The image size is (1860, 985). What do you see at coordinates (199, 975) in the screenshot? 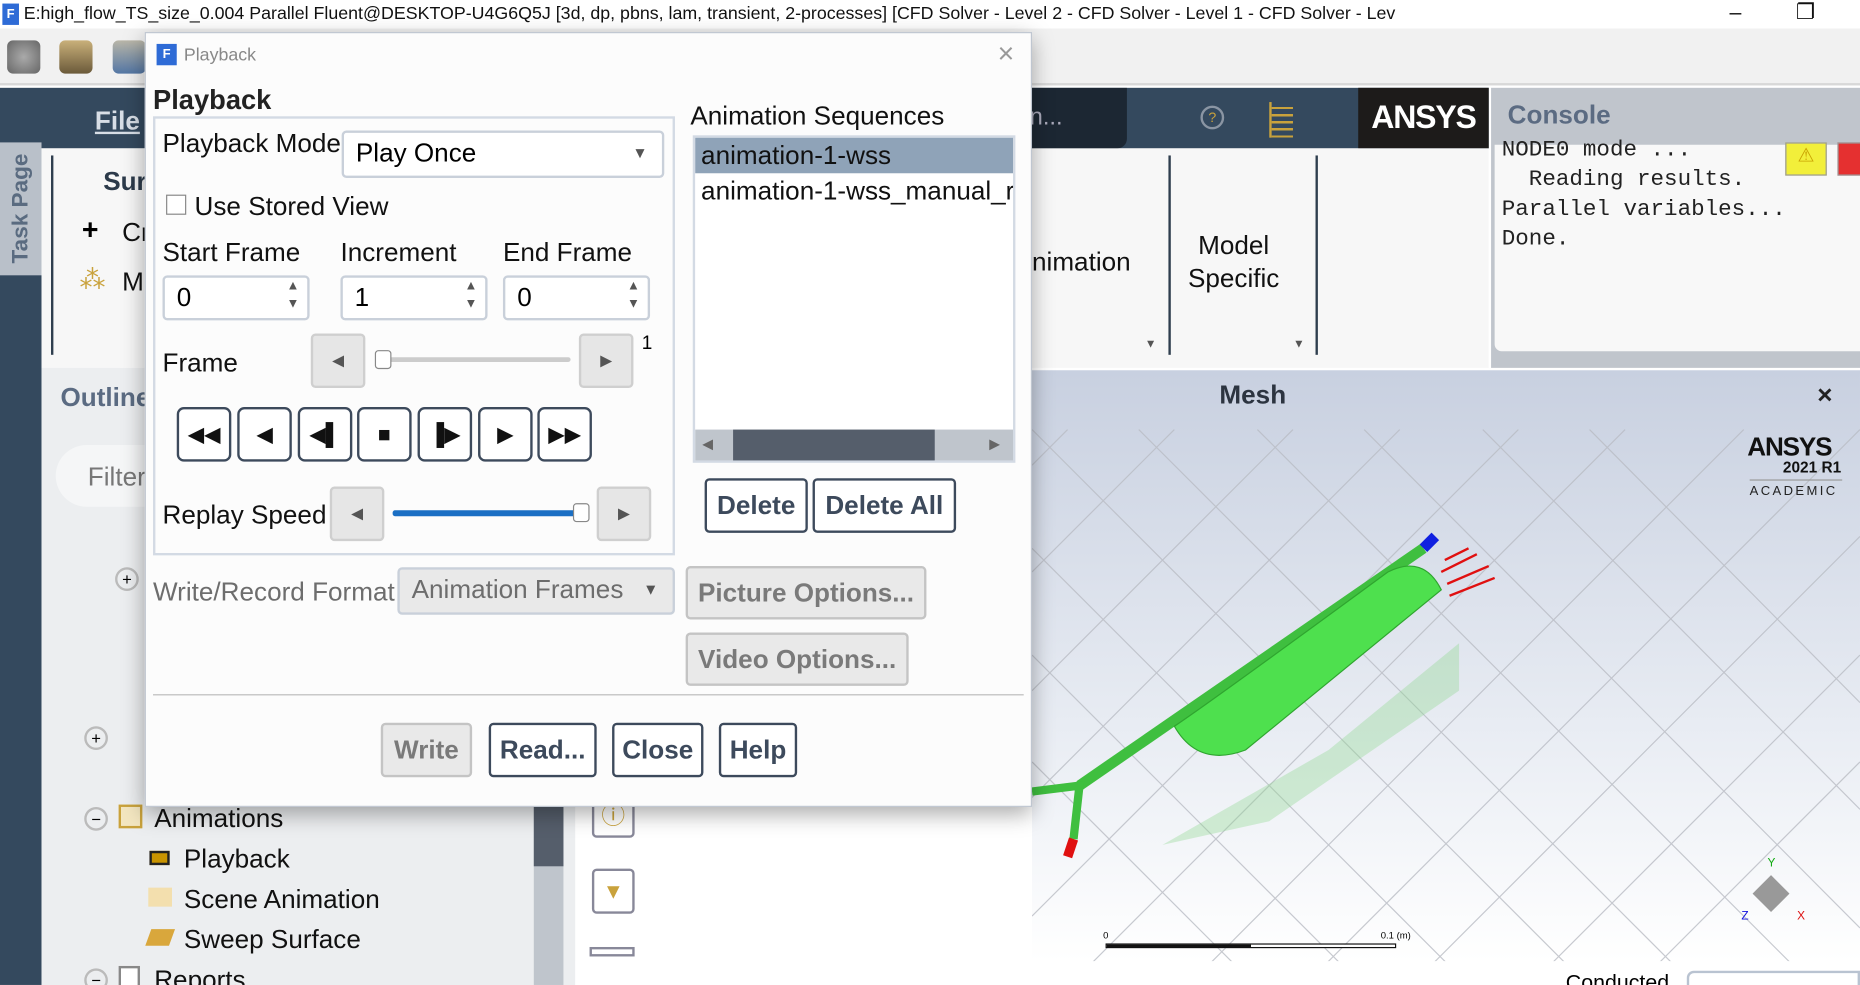
I see `tree-item-reports: Reports` at bounding box center [199, 975].